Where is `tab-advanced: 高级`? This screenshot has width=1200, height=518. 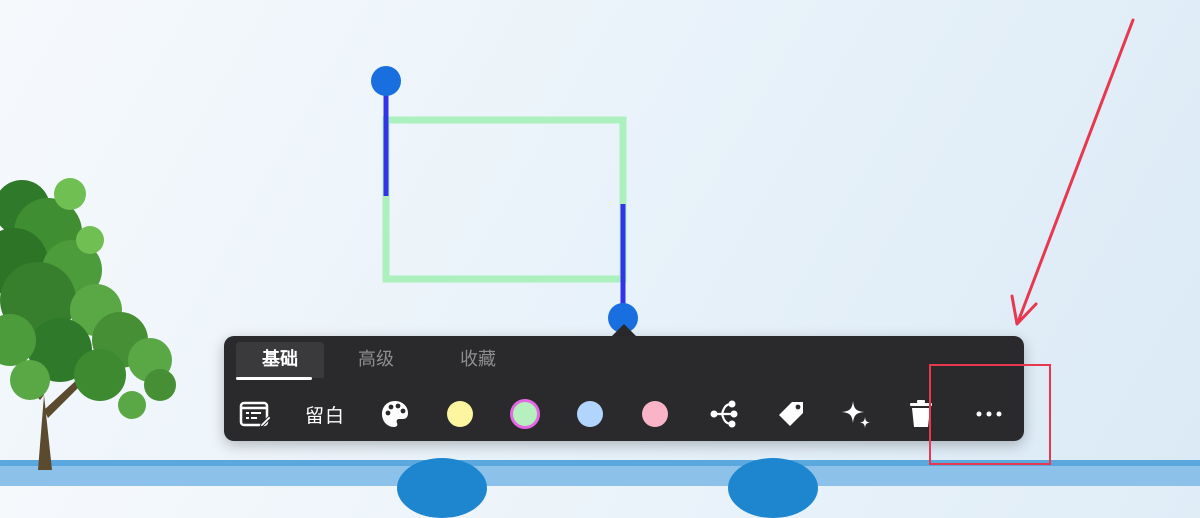
tab-advanced: 高级 is located at coordinates (376, 360).